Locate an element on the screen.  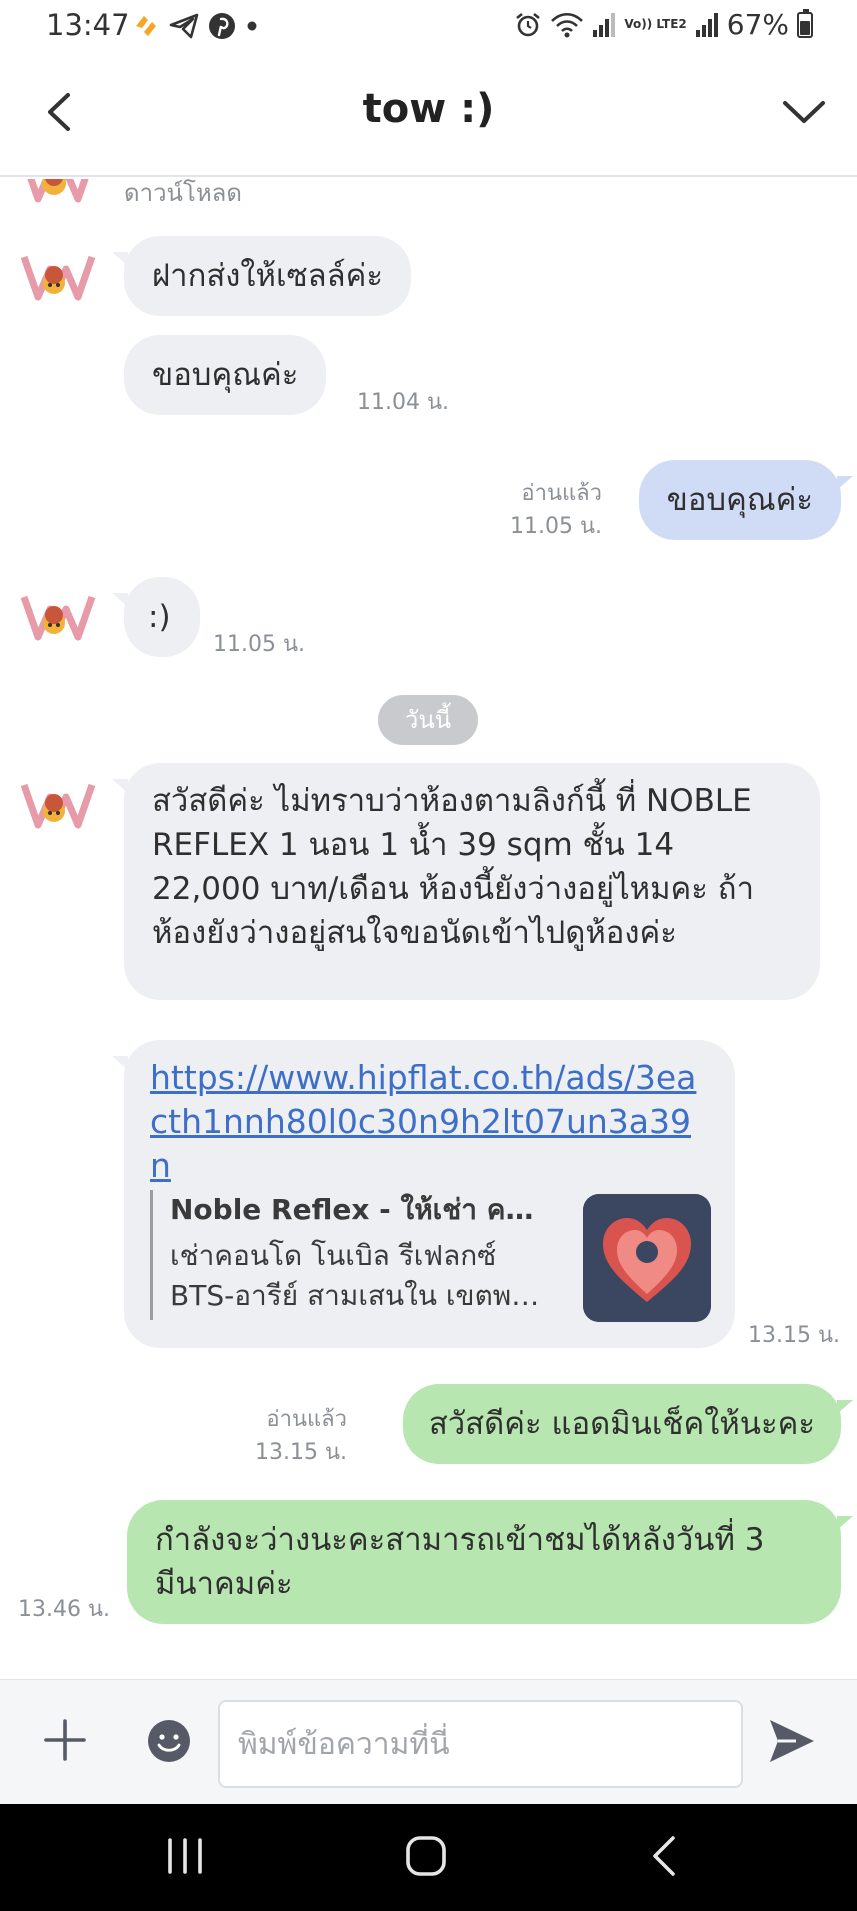
outgoing-message: ขอบคุณค่ะ is located at coordinates (746, 500).